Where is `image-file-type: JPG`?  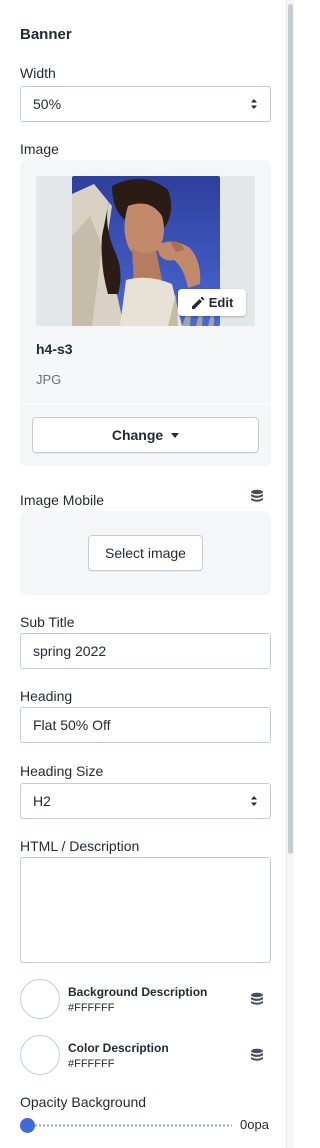 image-file-type: JPG is located at coordinates (49, 379).